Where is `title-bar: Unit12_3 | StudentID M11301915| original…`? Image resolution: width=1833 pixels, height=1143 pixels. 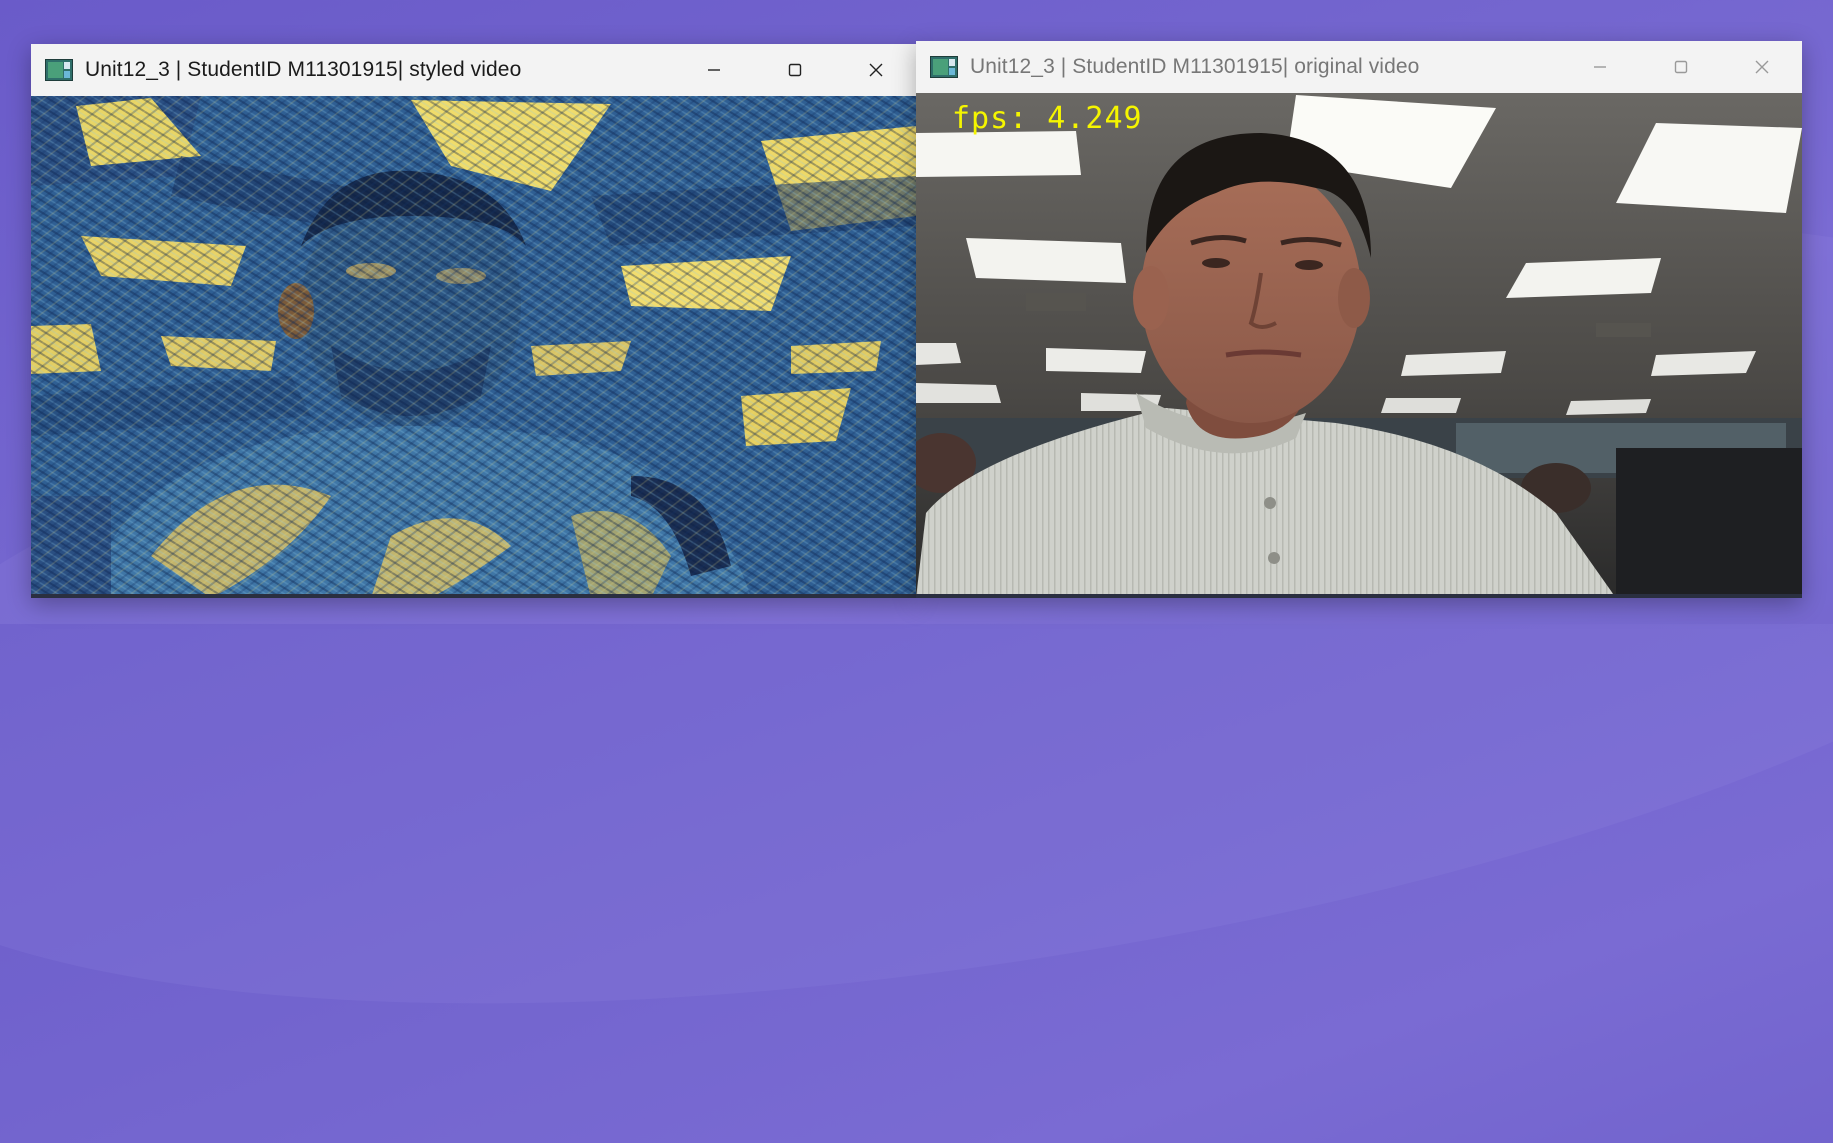 title-bar: Unit12_3 | StudentID M11301915| original… is located at coordinates (1359, 67).